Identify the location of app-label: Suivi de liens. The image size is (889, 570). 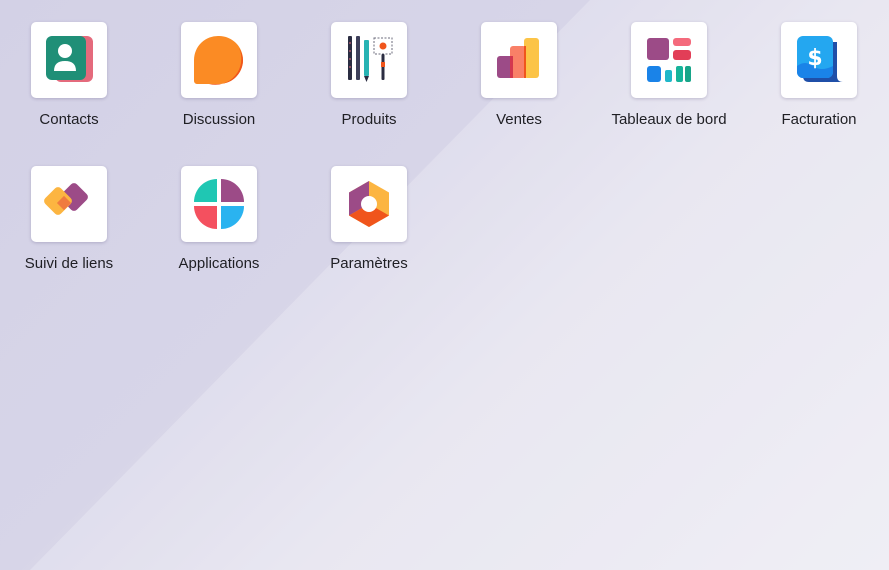
(69, 263).